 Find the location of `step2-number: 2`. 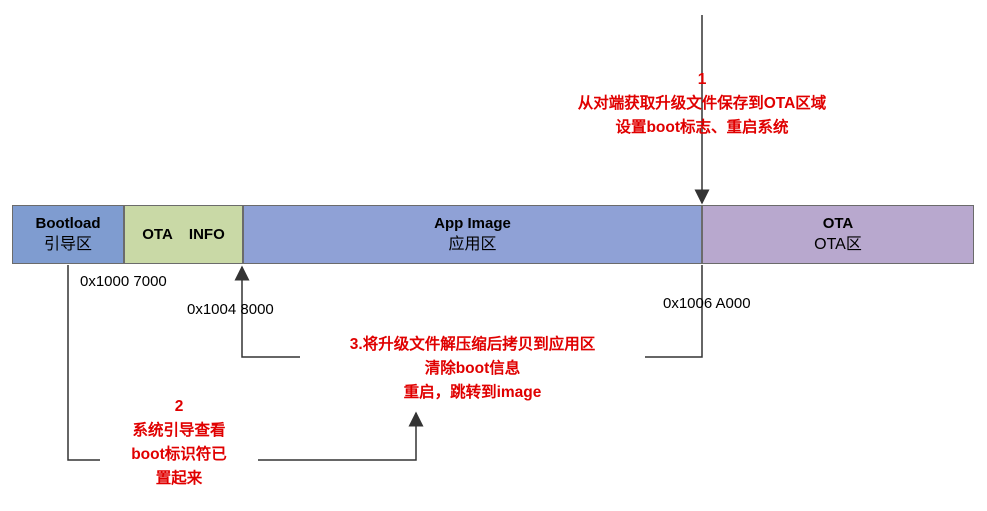

step2-number: 2 is located at coordinates (179, 406).